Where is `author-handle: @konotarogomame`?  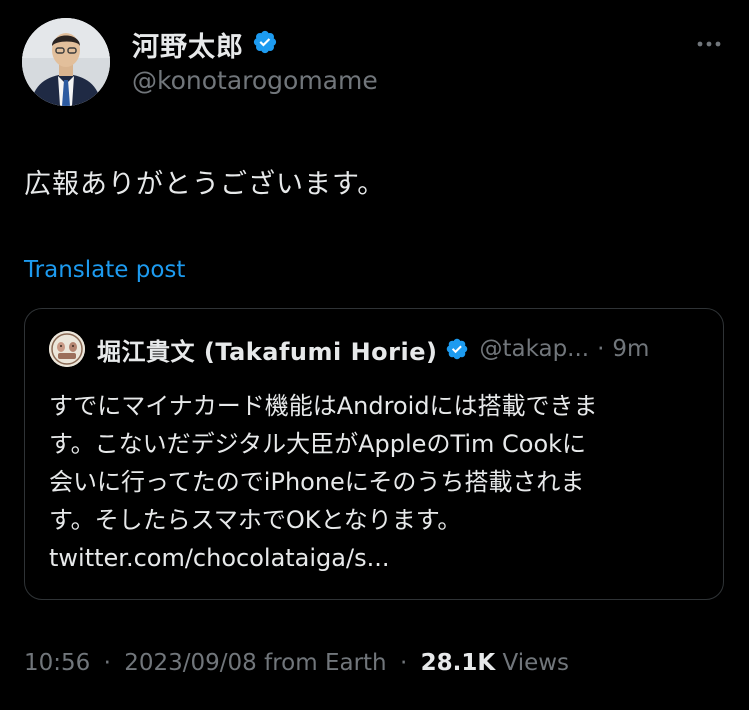 author-handle: @konotarogomame is located at coordinates (255, 80).